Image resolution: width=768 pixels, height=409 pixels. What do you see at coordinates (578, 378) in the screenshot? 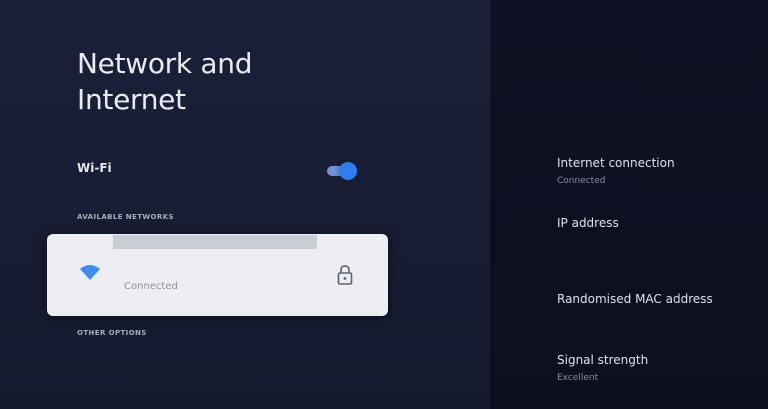
I see `signal-strength-value: Excellent` at bounding box center [578, 378].